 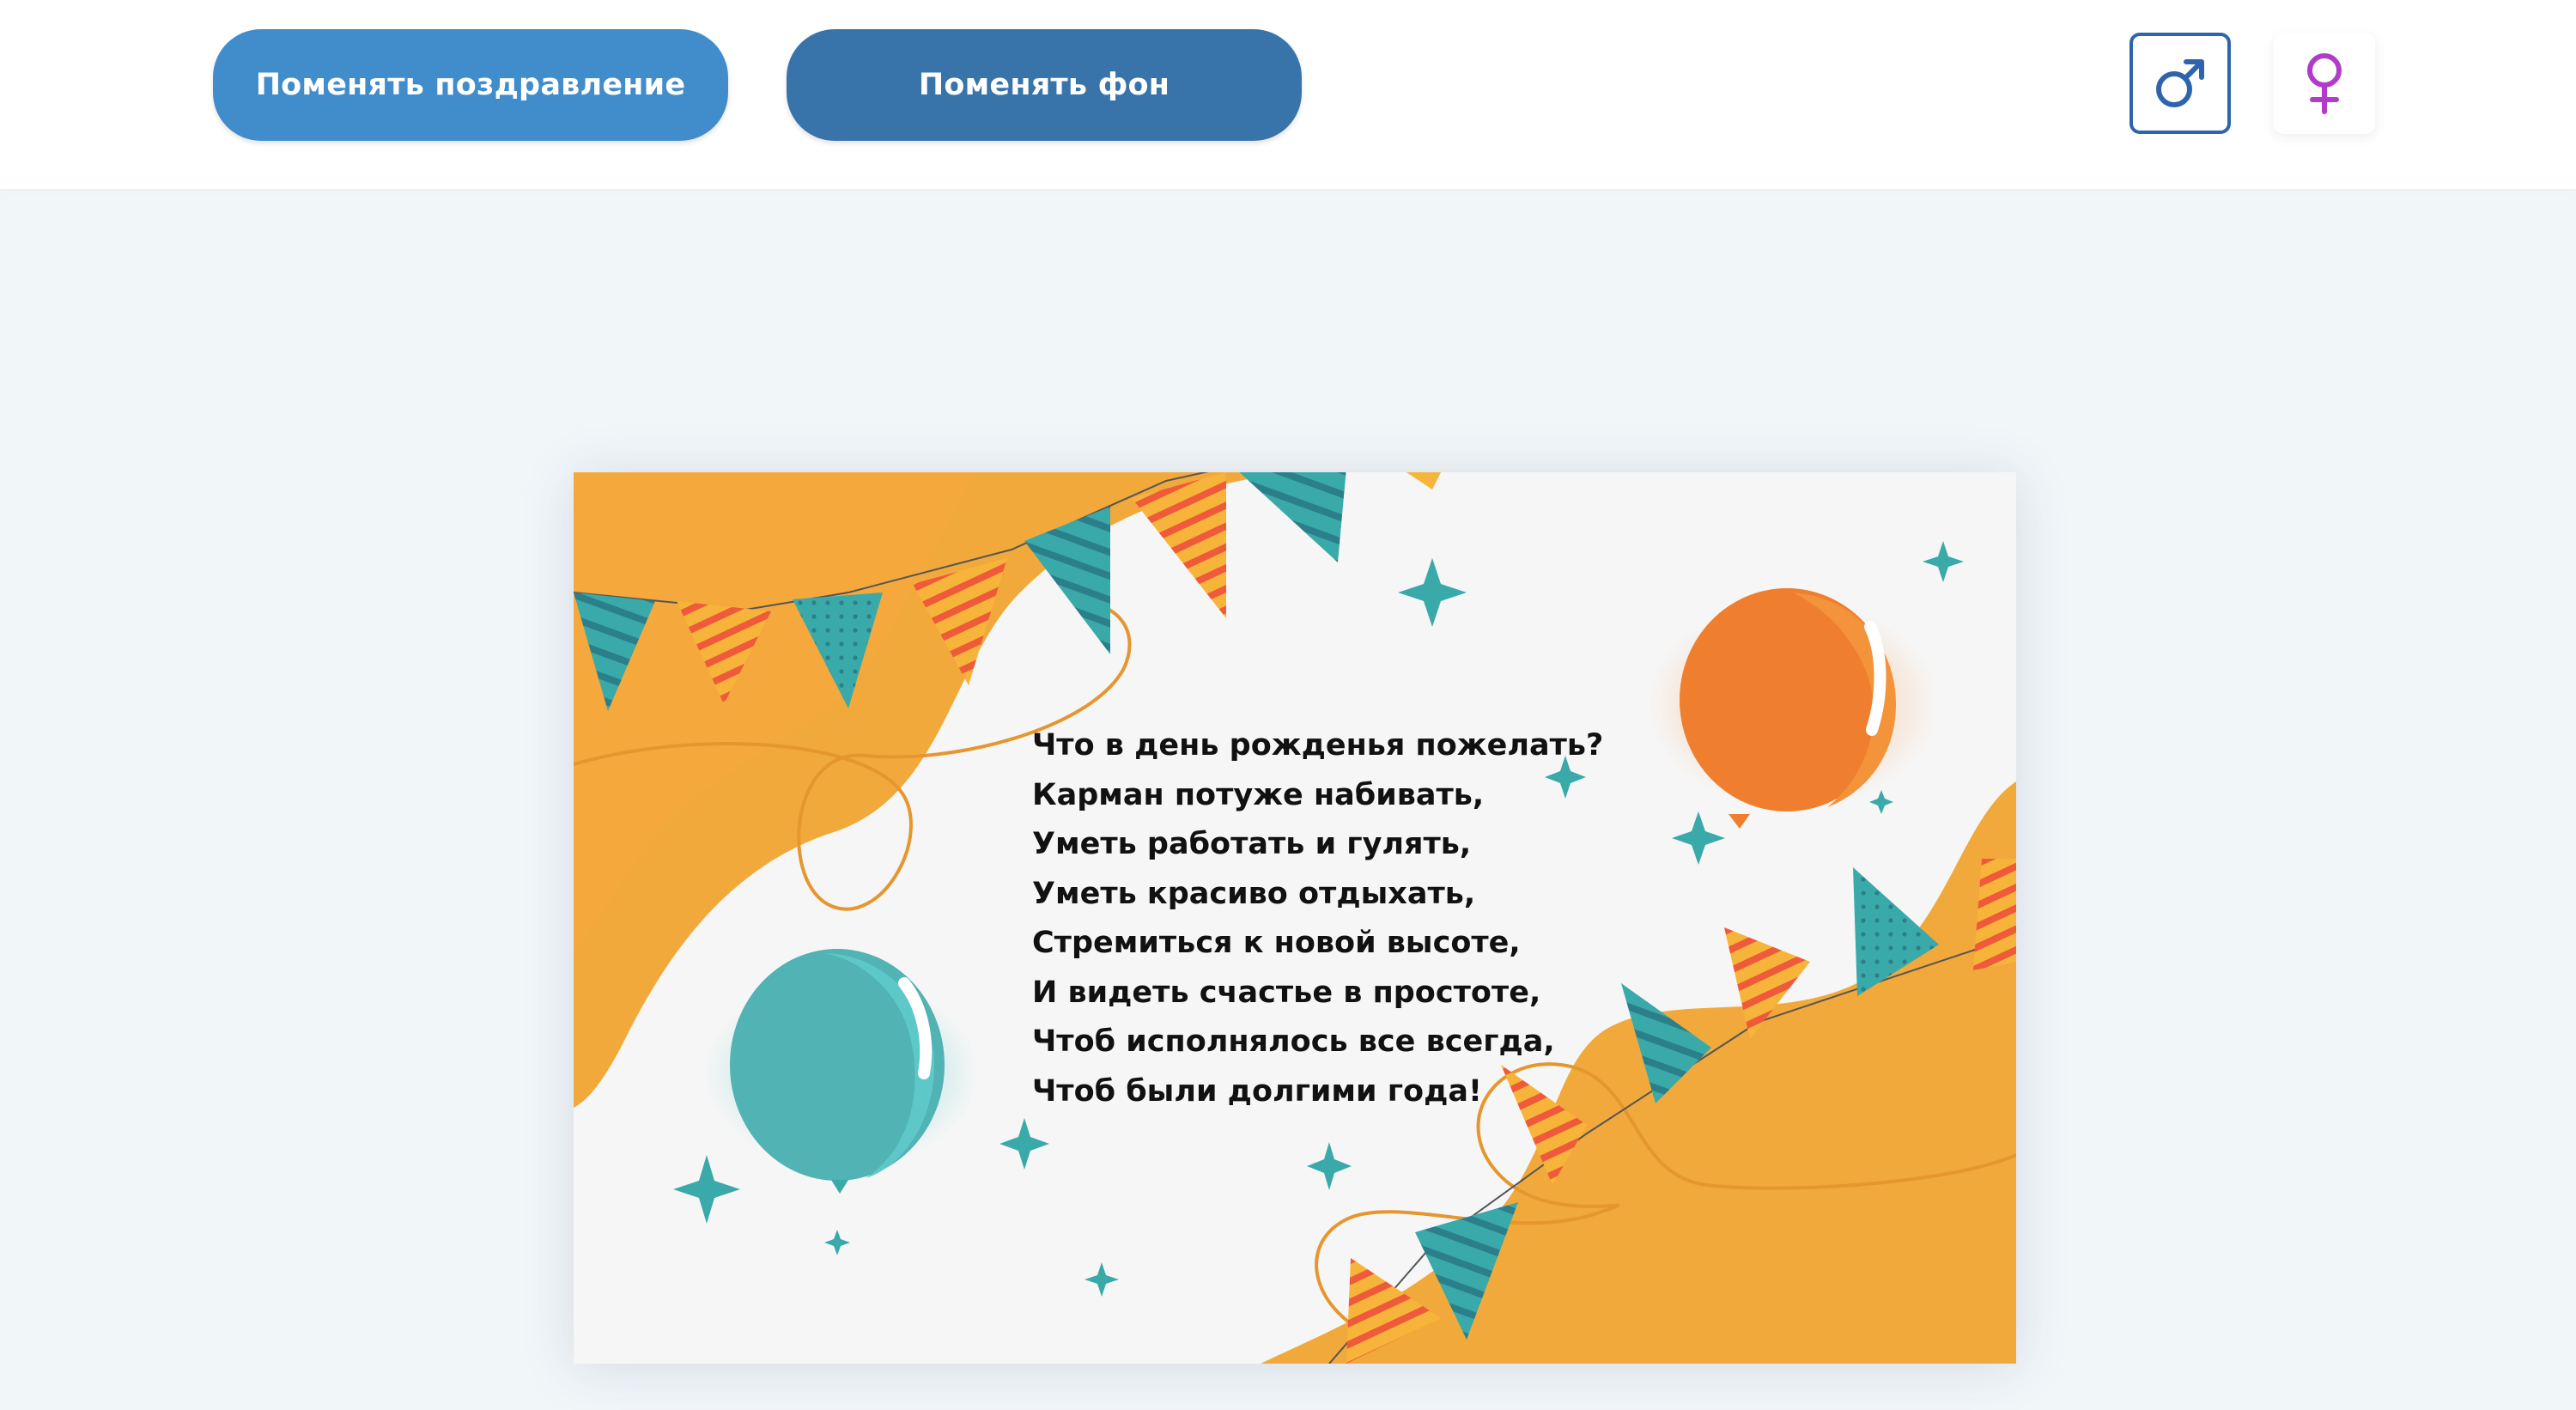 What do you see at coordinates (1252, 844) in the screenshot?
I see `poem-line: Уметь работать и гулять,` at bounding box center [1252, 844].